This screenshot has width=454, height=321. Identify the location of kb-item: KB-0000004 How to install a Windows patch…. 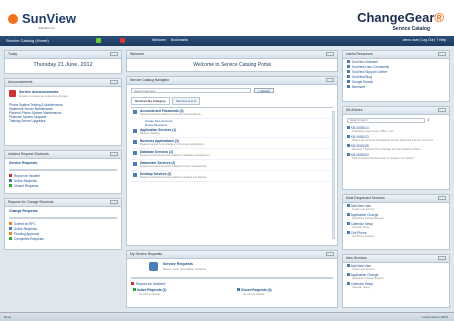
(396, 156).